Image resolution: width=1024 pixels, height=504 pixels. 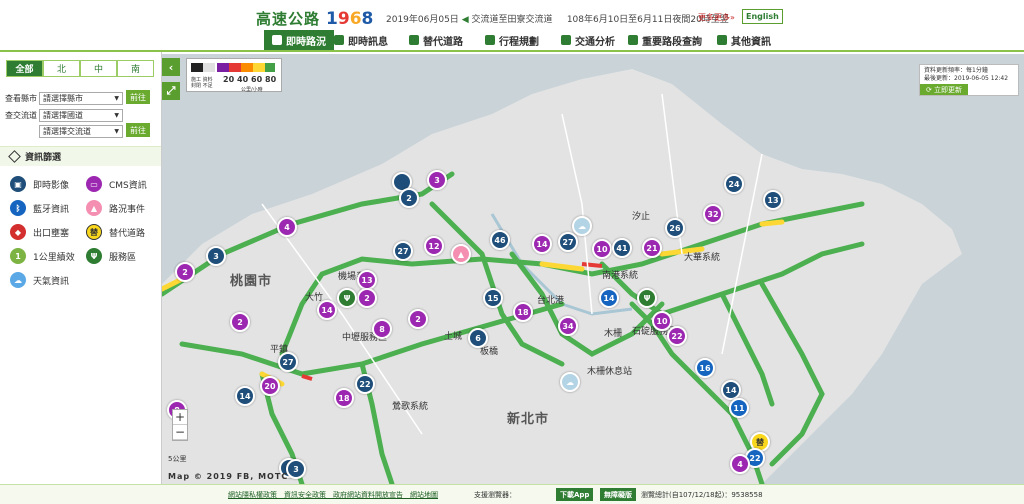 What do you see at coordinates (135, 68) in the screenshot?
I see `tab-region-south: 南` at bounding box center [135, 68].